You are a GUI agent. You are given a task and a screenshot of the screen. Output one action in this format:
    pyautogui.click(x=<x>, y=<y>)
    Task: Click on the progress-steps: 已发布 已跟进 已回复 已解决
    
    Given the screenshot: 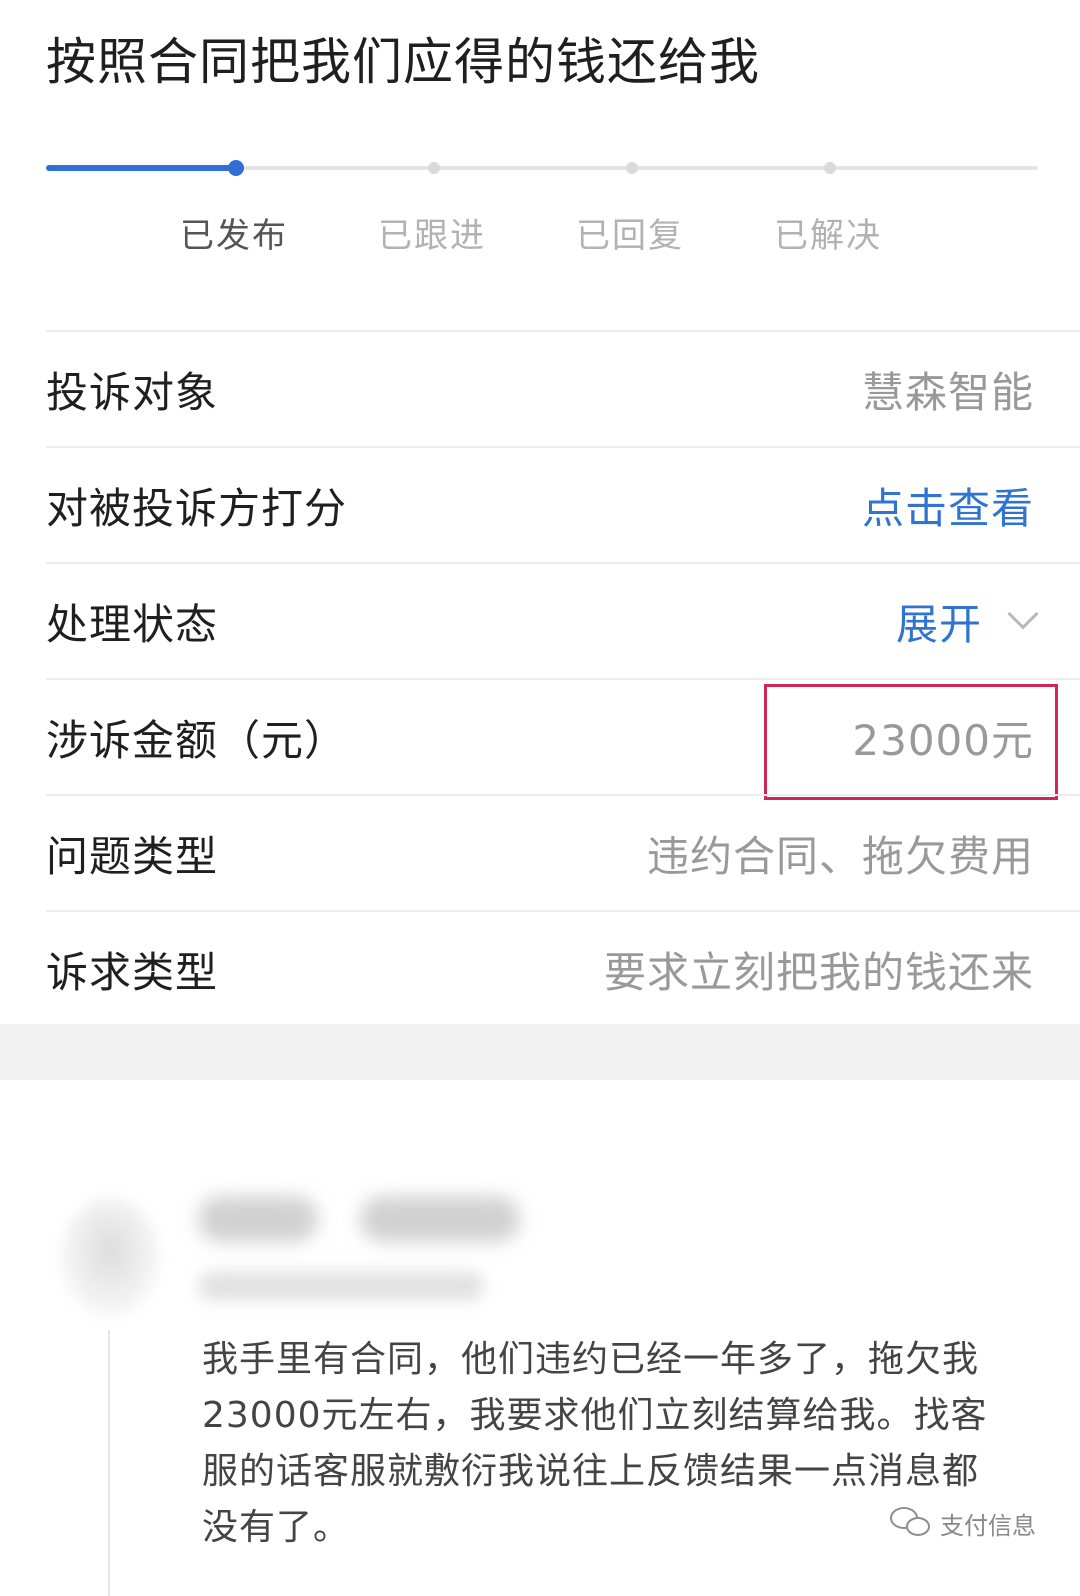 What is the action you would take?
    pyautogui.click(x=540, y=236)
    